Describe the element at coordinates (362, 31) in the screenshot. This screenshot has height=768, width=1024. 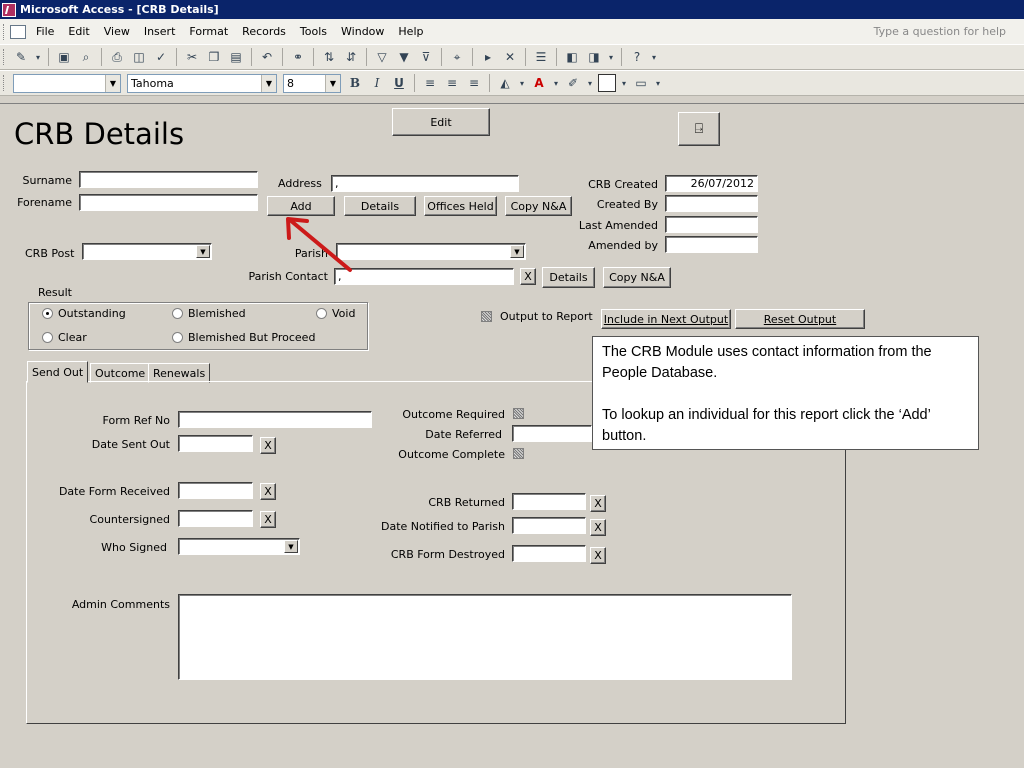
I see `menu-window: Window` at that location.